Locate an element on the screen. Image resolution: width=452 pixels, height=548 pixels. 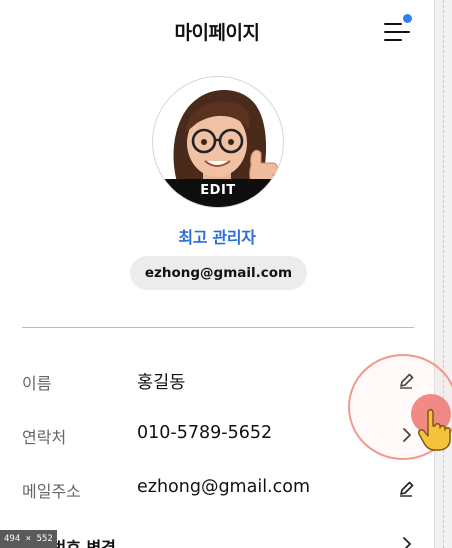
pointing-hand-cursor-icon is located at coordinates (434, 430).